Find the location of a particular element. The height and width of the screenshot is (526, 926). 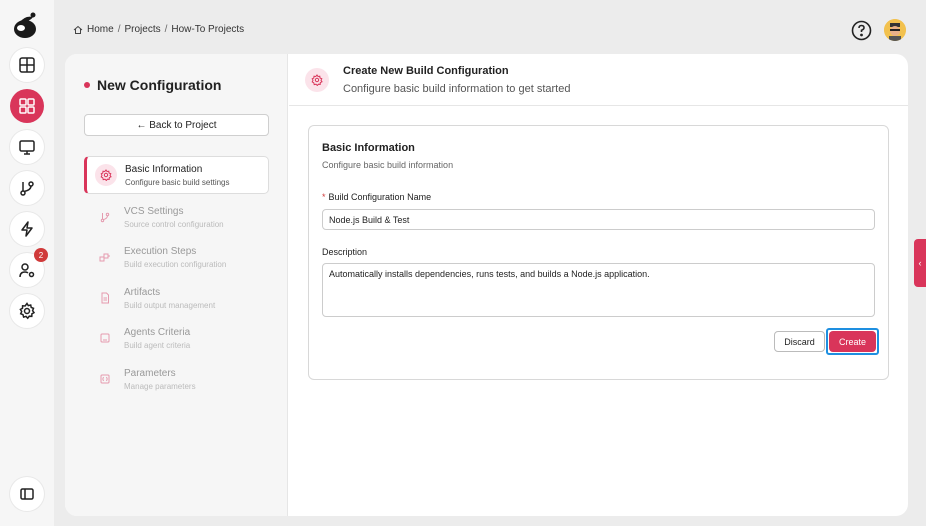

breadcrumb: Home / Projects / How-To Projects is located at coordinates (158, 29).